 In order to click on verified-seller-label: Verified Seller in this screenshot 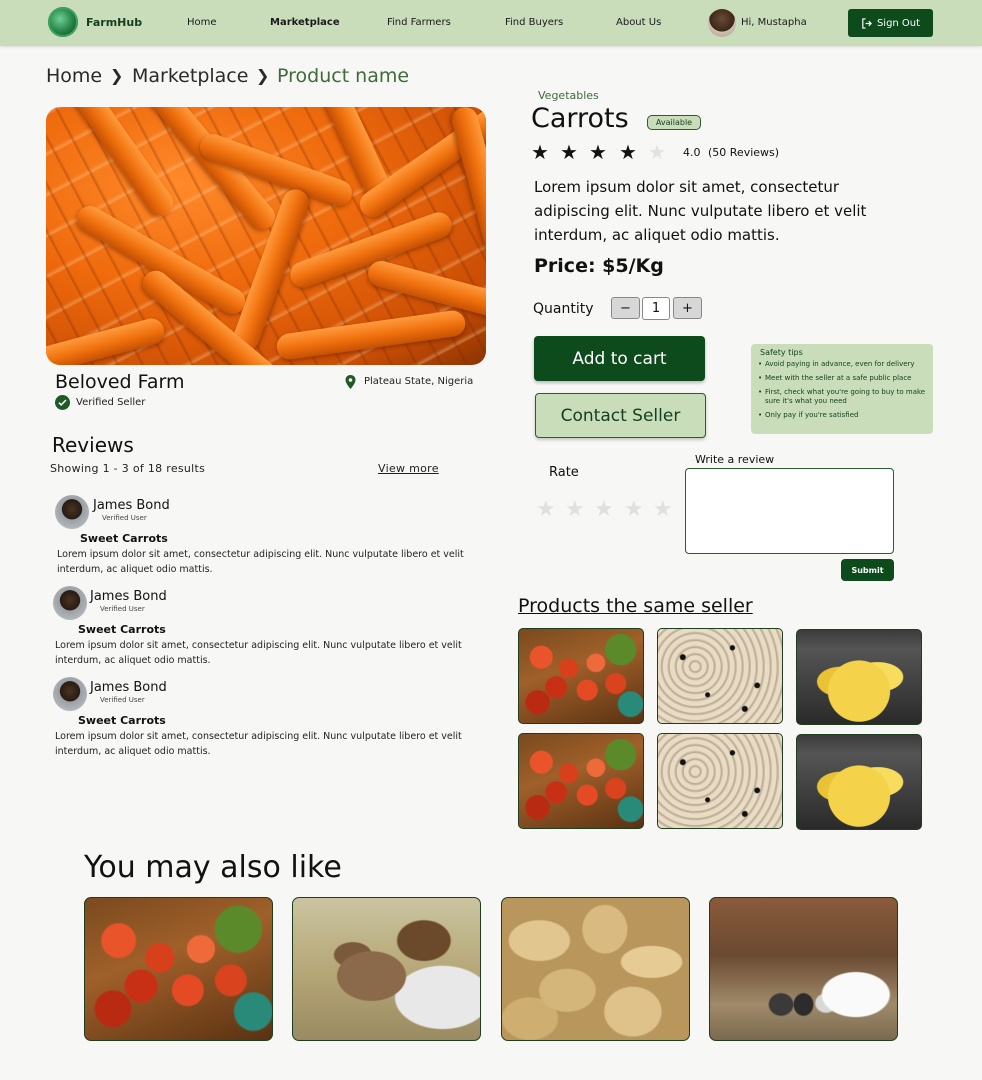, I will do `click(111, 402)`.